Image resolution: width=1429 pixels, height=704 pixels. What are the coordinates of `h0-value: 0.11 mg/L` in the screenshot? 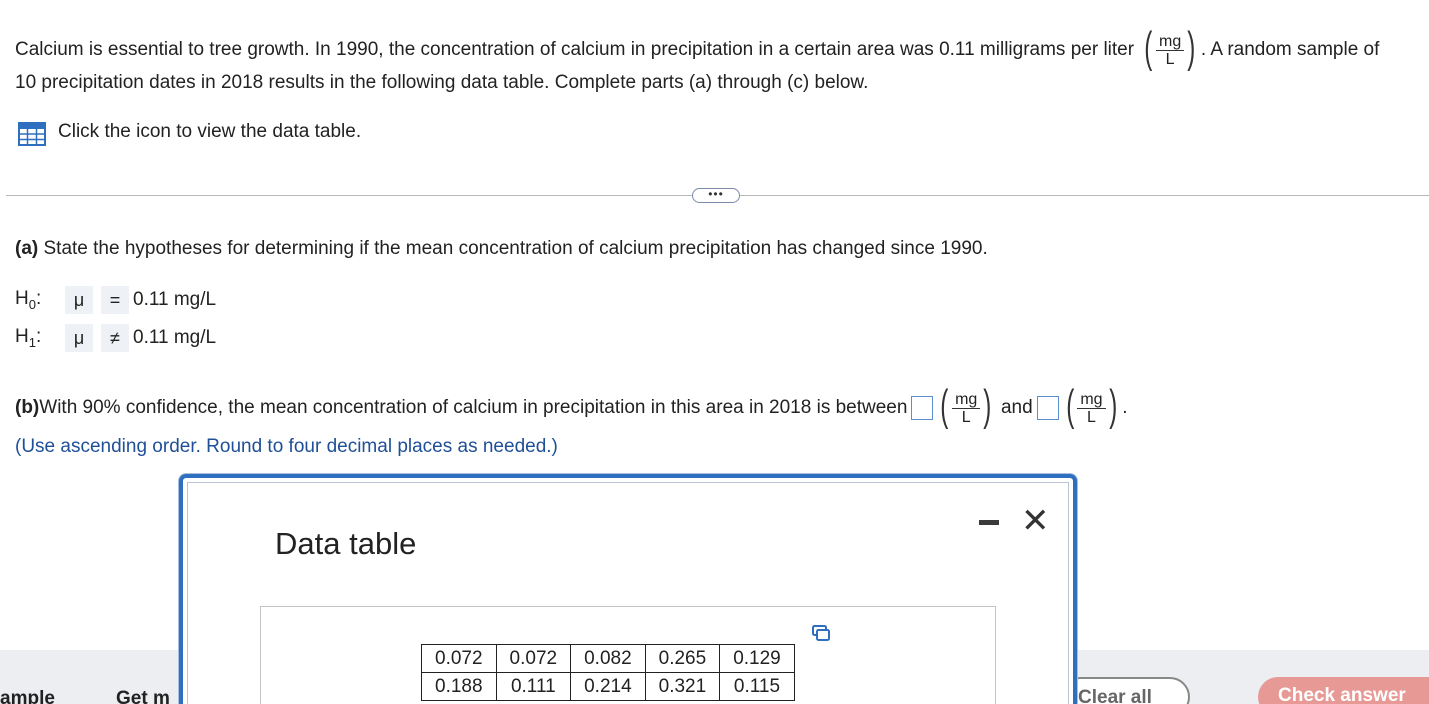 It's located at (175, 299).